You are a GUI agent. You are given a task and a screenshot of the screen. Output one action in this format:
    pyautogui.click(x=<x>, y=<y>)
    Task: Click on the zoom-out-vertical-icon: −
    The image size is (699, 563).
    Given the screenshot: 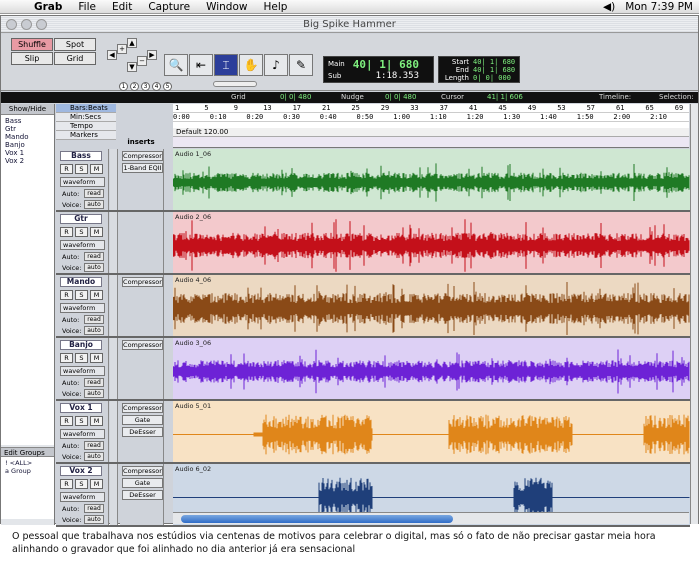 What is the action you would take?
    pyautogui.click(x=142, y=61)
    